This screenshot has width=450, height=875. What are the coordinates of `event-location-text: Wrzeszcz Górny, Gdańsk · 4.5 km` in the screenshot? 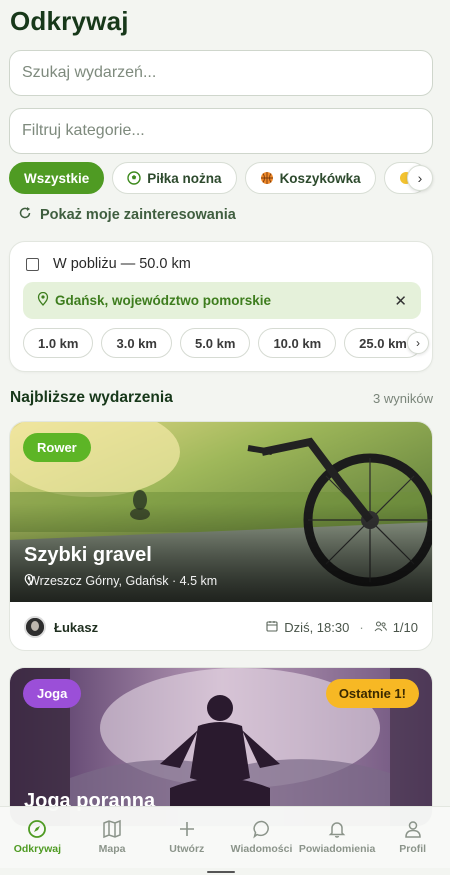 It's located at (123, 581).